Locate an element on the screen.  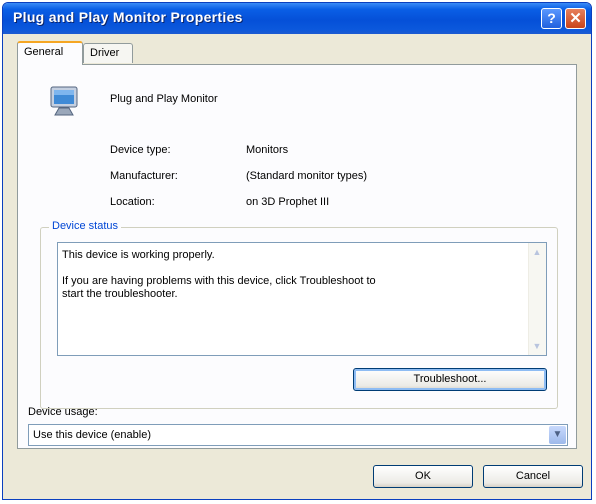
device-type-label: Device type: is located at coordinates (140, 150).